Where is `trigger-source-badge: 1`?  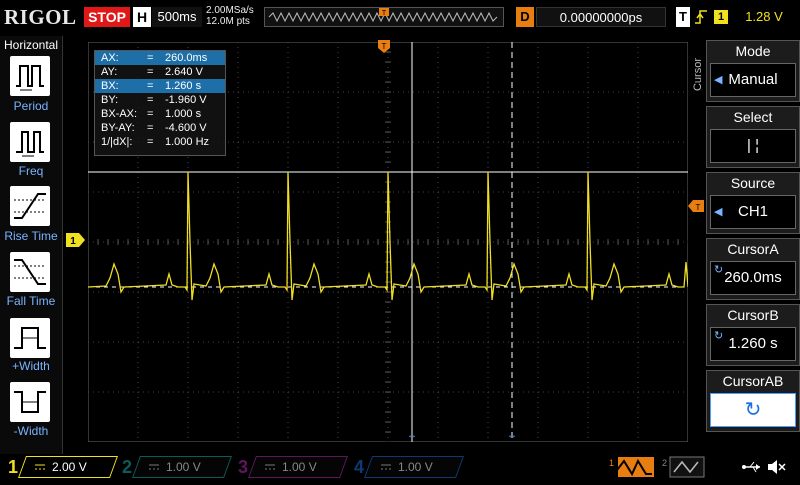
trigger-source-badge: 1 is located at coordinates (721, 17).